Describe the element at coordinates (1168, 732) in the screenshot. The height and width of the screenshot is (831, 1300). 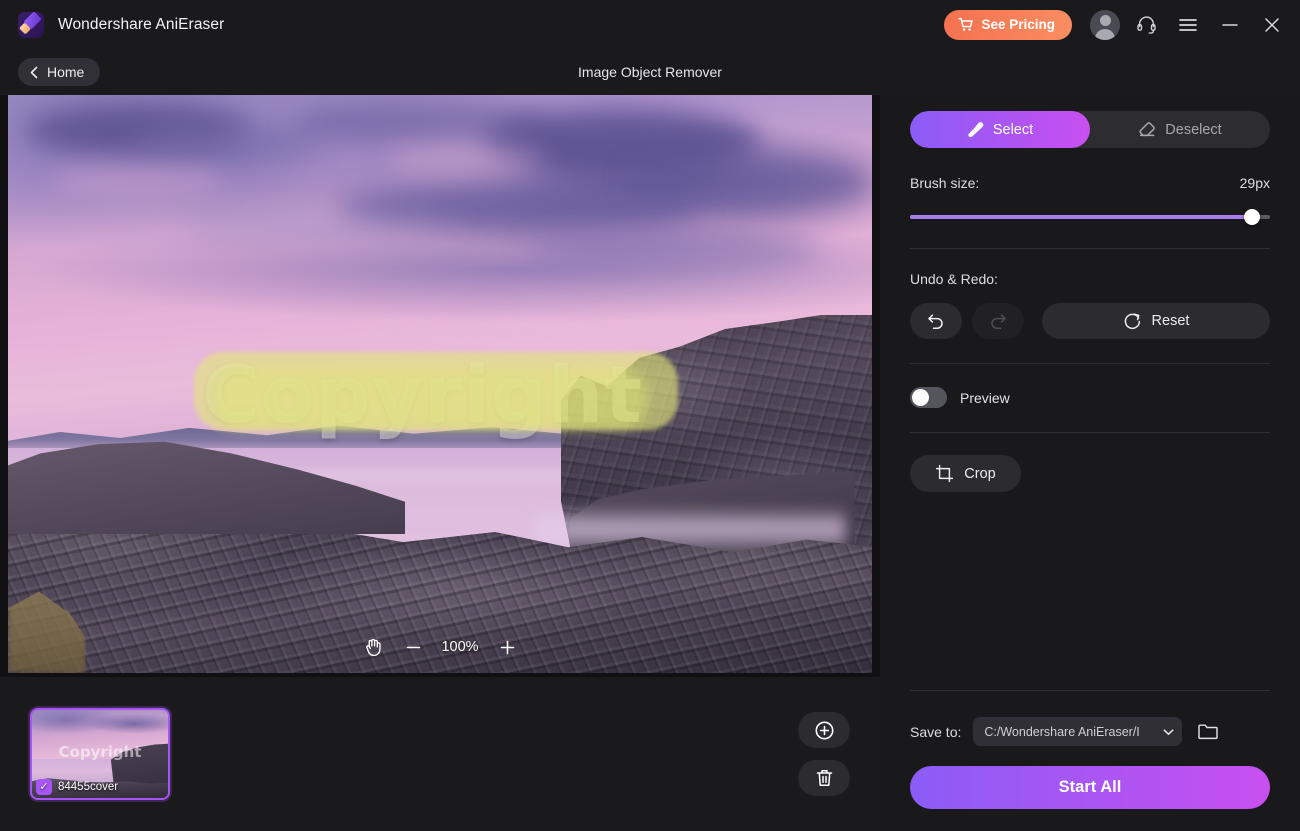
I see `chevron-down-icon` at that location.